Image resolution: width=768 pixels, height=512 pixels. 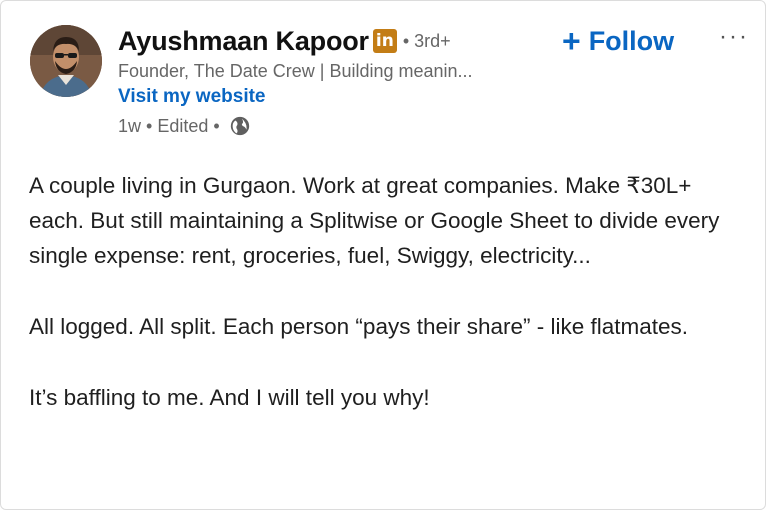 I want to click on author-name: Ayushmaan Kapoor, so click(x=243, y=41).